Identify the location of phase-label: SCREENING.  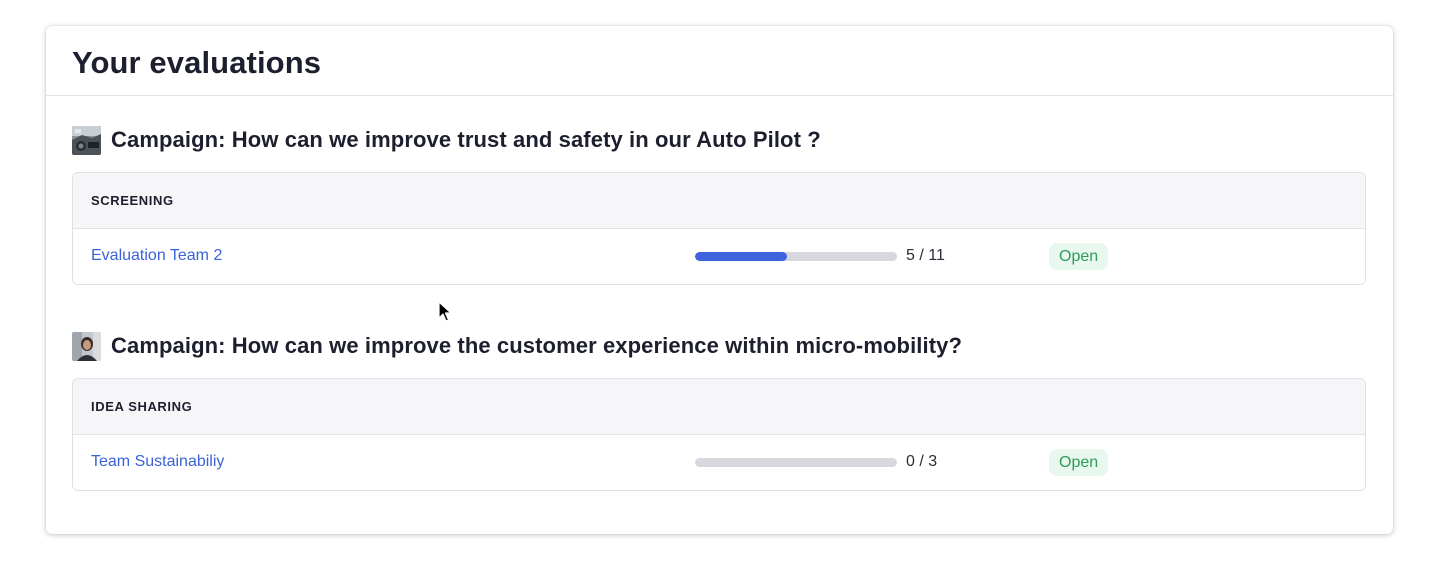
(719, 201).